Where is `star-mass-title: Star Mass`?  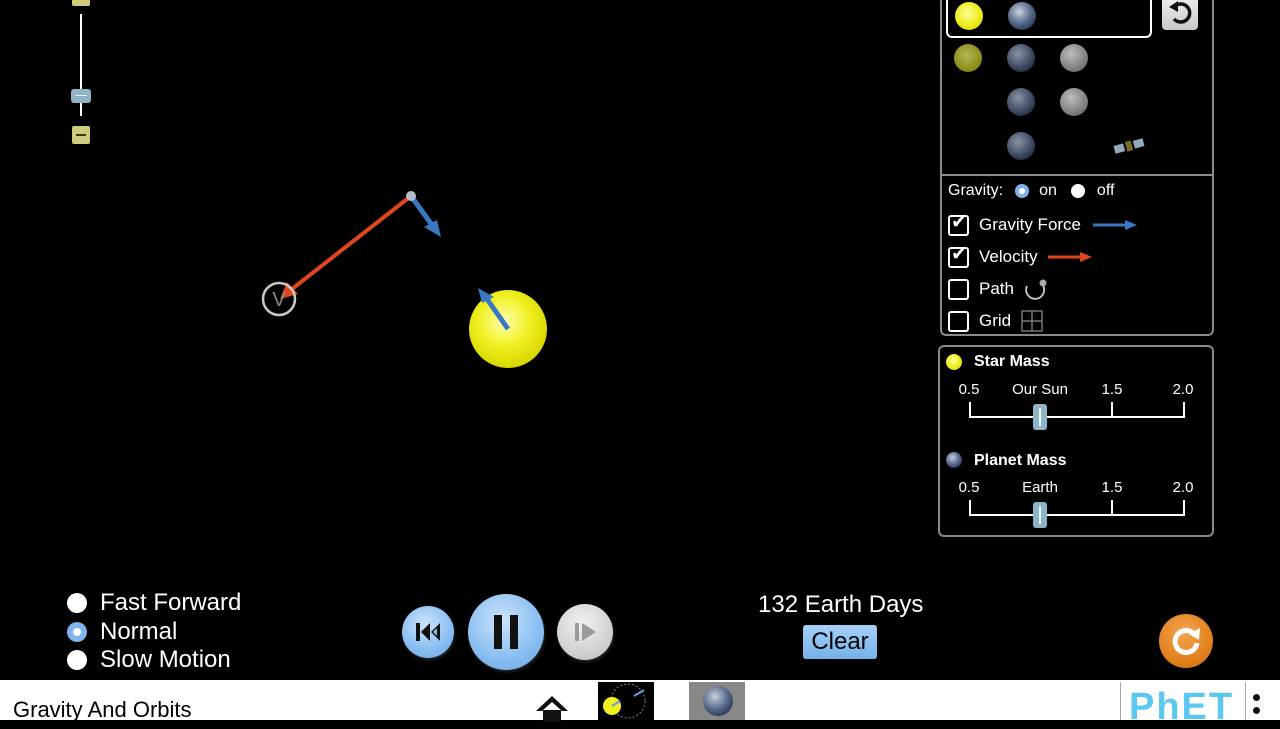
star-mass-title: Star Mass is located at coordinates (1012, 361).